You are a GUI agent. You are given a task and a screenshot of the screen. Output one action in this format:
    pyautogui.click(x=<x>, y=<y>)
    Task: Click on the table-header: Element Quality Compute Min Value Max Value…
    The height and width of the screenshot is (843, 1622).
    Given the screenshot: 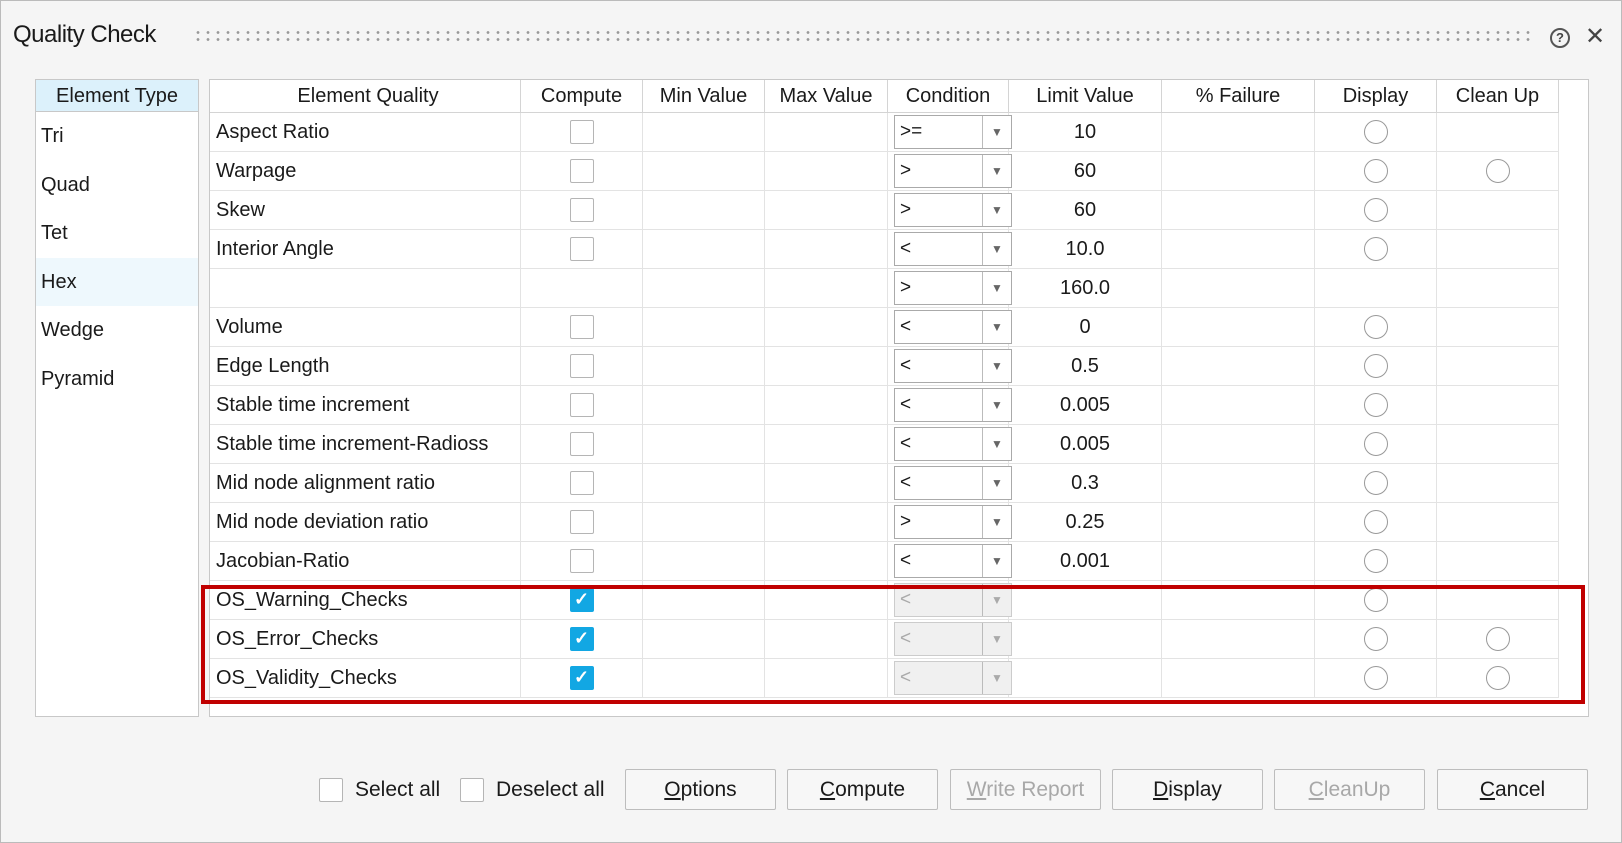 What is the action you would take?
    pyautogui.click(x=884, y=96)
    